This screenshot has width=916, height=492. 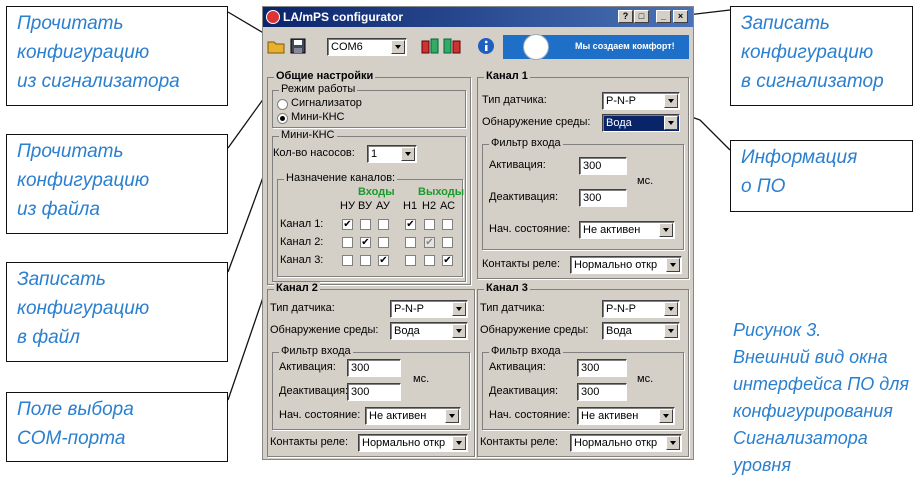 I want to click on checkbox-ch1-h2, so click(x=429, y=224).